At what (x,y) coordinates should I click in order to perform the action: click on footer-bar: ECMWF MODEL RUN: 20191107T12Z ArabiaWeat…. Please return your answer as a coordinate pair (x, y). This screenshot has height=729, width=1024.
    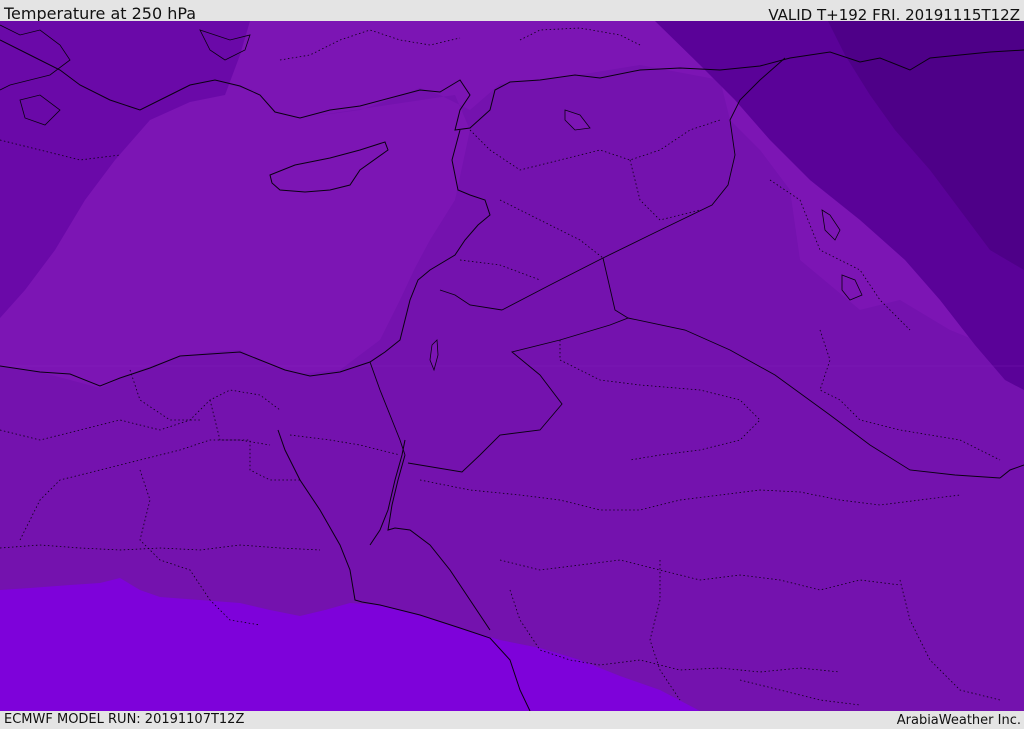
    Looking at the image, I should click on (512, 720).